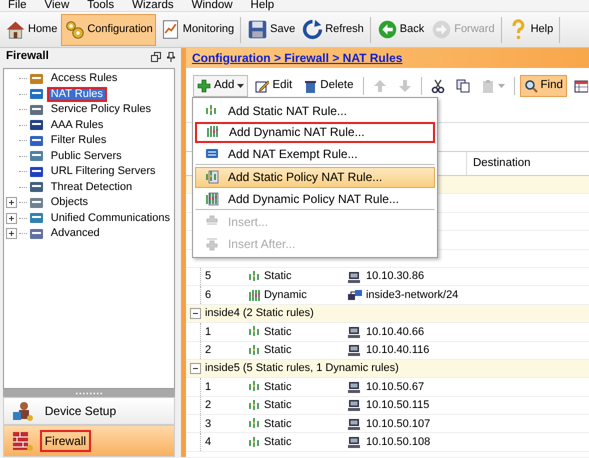  What do you see at coordinates (78, 140) in the screenshot?
I see `tree-item: Filter Rules` at bounding box center [78, 140].